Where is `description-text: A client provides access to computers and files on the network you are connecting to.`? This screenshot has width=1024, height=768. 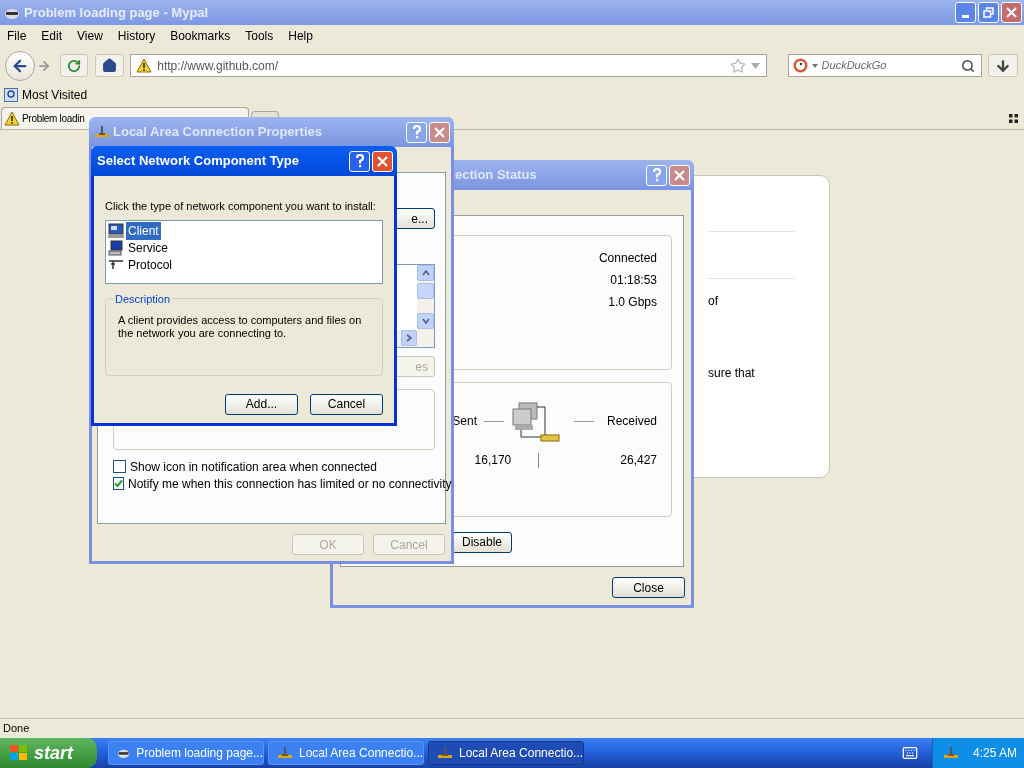
description-text: A client provides access to computers and files on the network you are connecting to. is located at coordinates (240, 326).